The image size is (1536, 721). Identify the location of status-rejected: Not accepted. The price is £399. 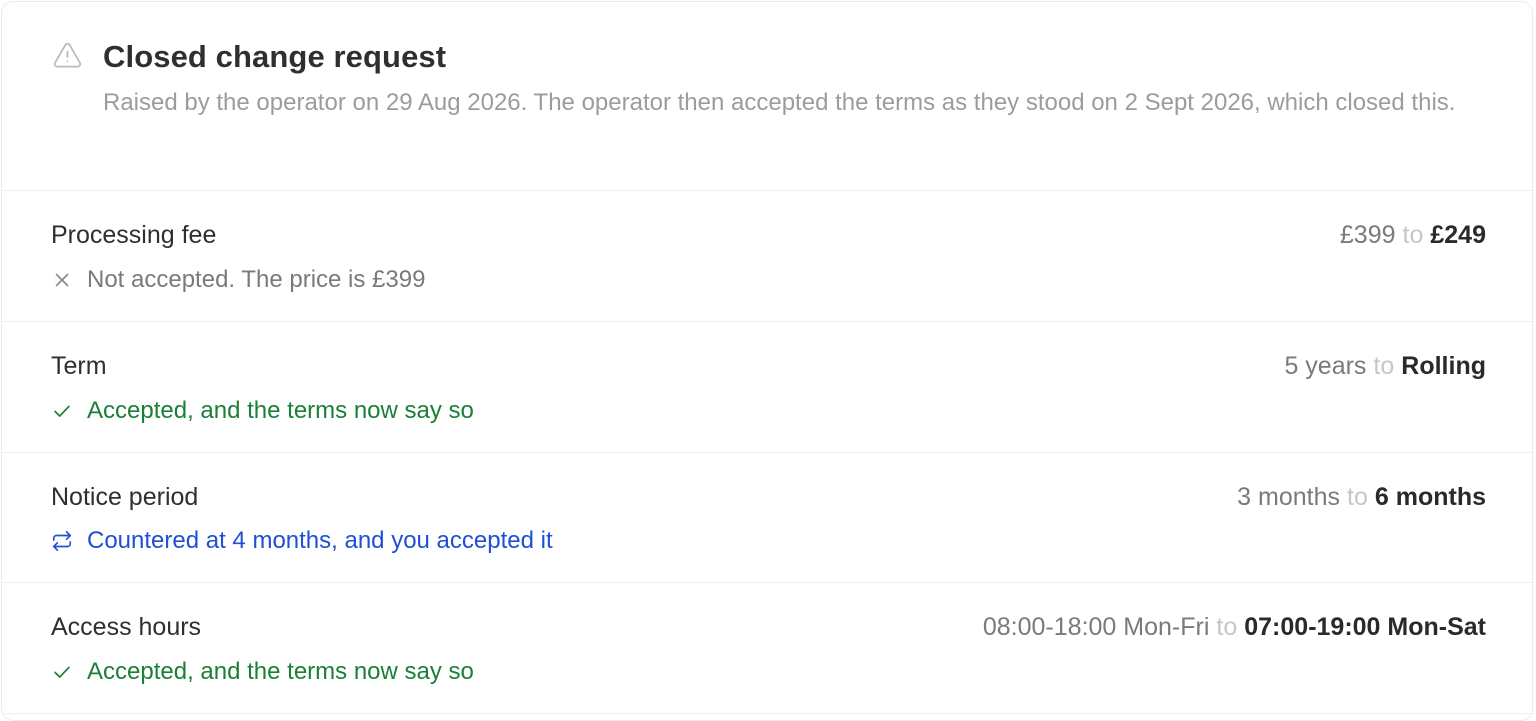
(238, 280).